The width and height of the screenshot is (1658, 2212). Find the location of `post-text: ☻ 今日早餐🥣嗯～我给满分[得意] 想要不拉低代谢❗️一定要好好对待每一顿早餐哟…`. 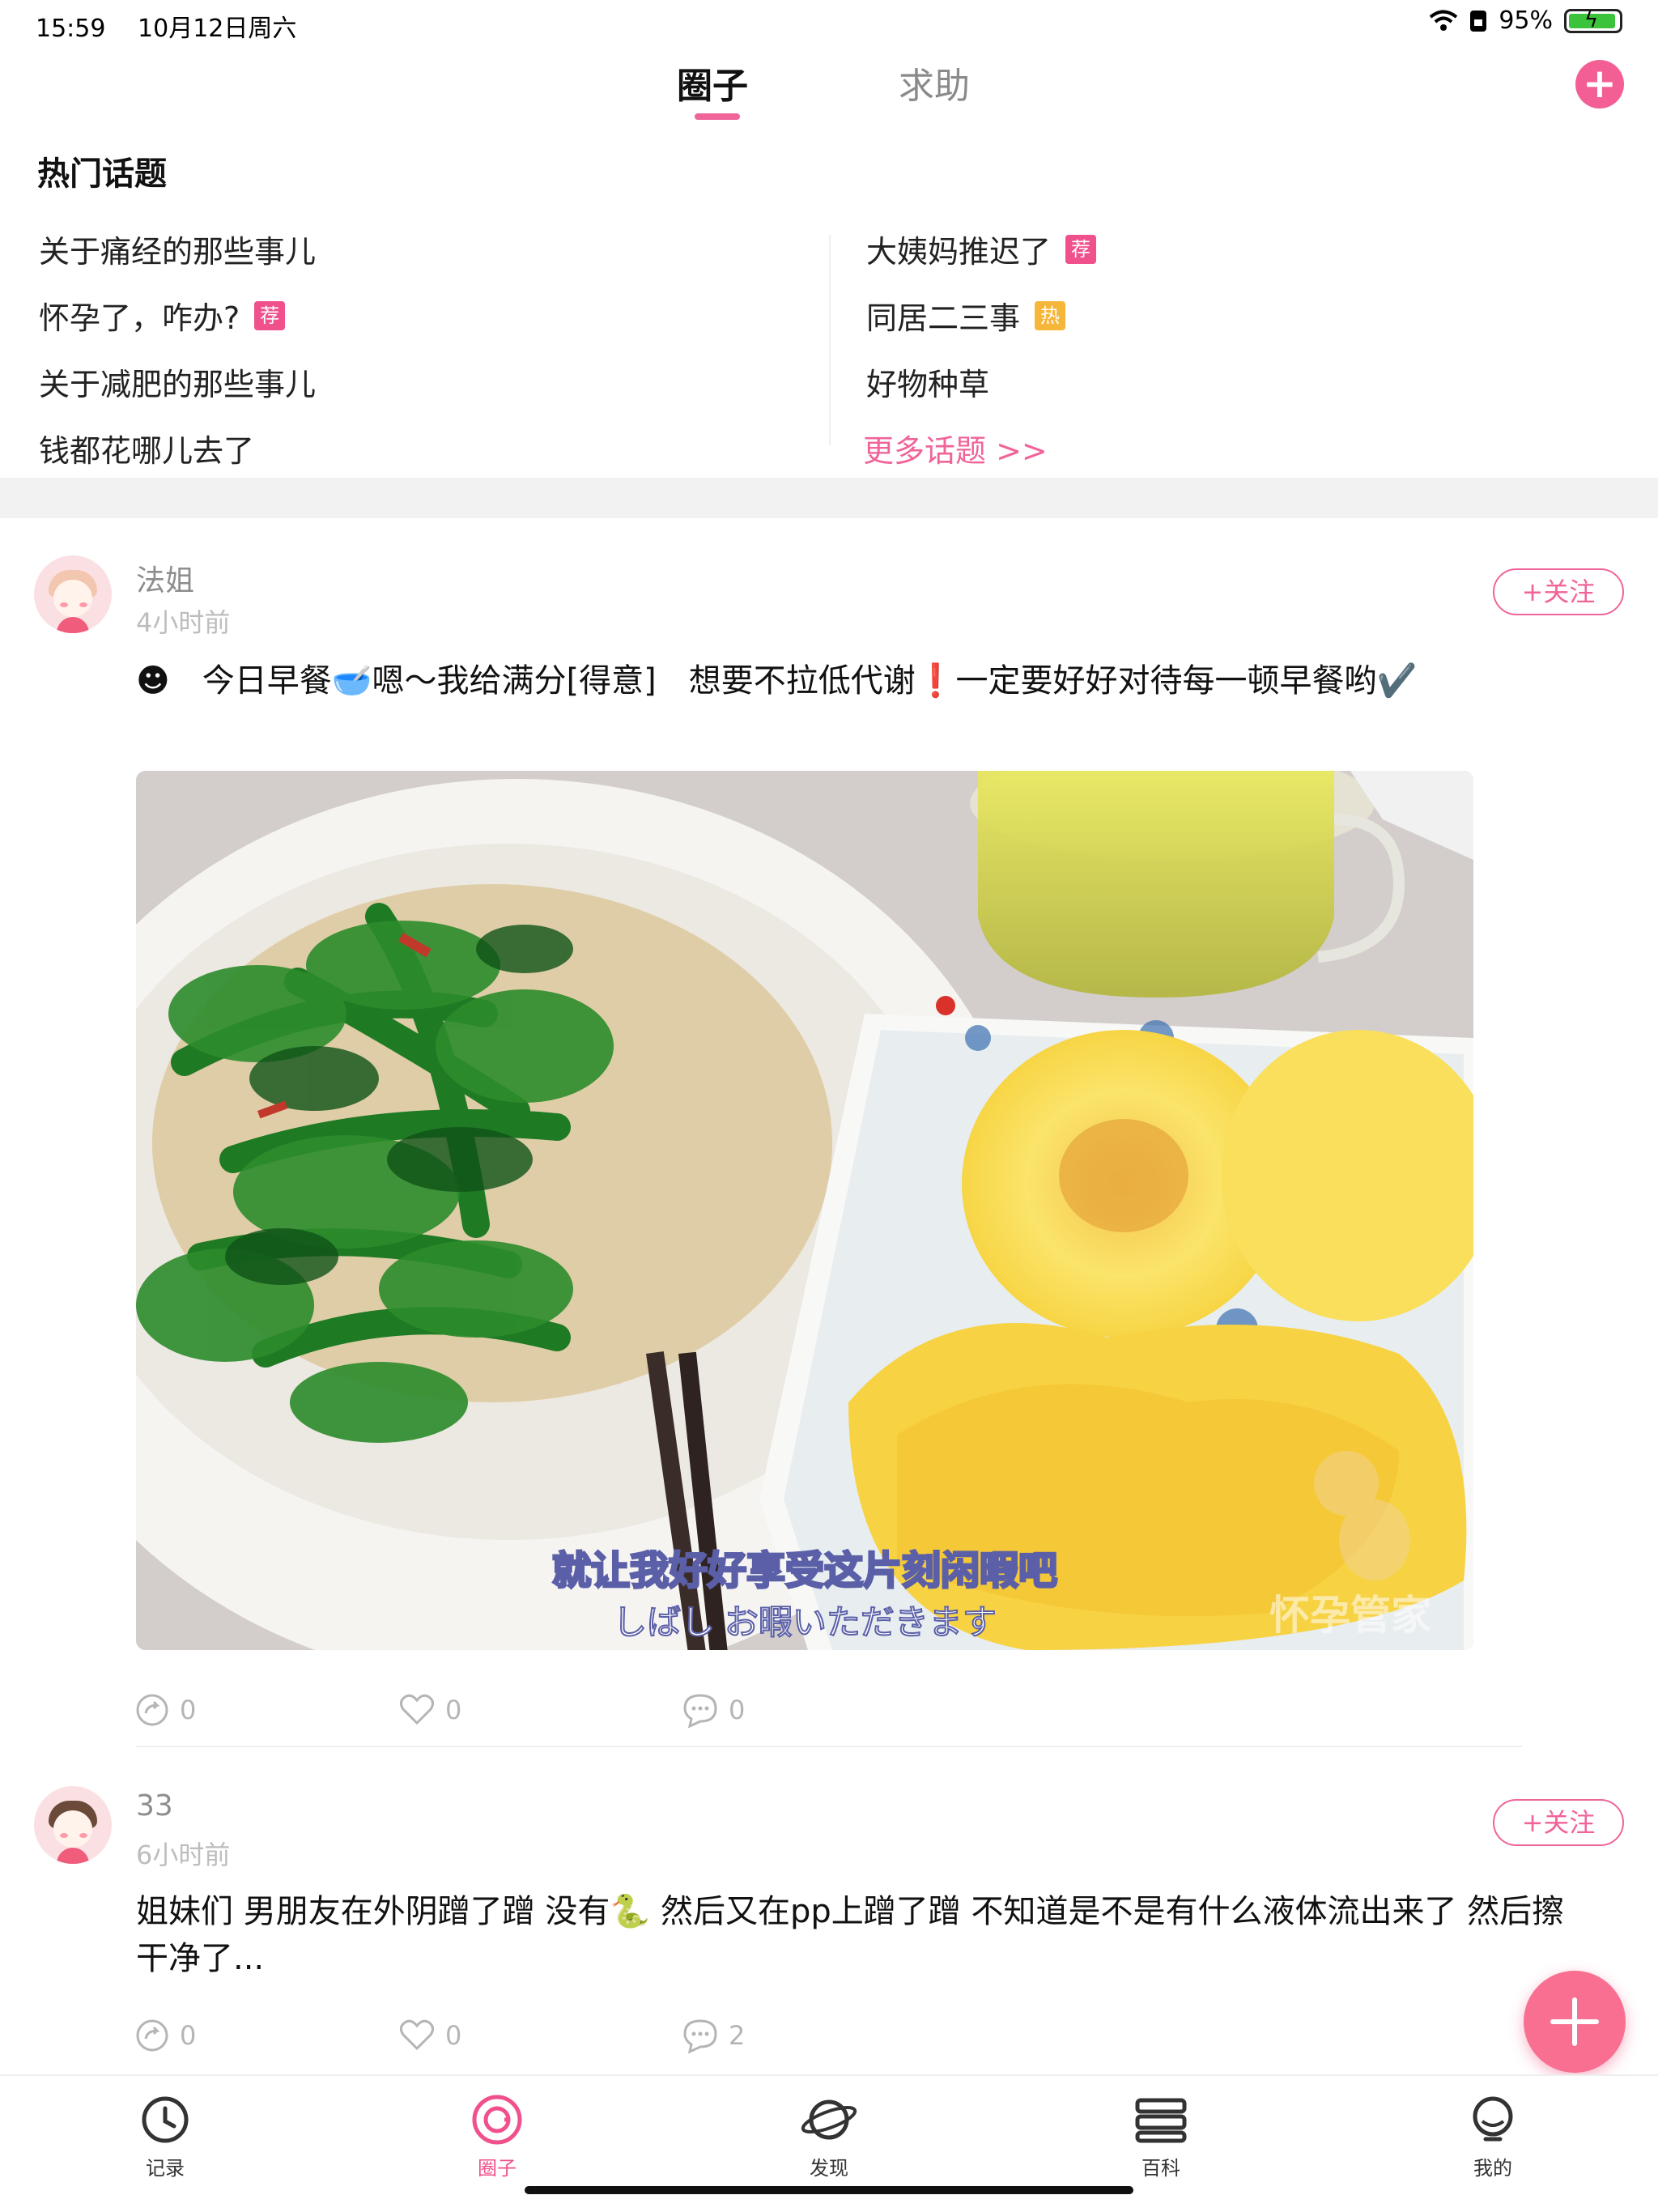

post-text: ☻ 今日早餐🥣嗯～我给满分[得意] 想要不拉低代谢❗️一定要好好对待每一顿早餐哟… is located at coordinates (864, 681).